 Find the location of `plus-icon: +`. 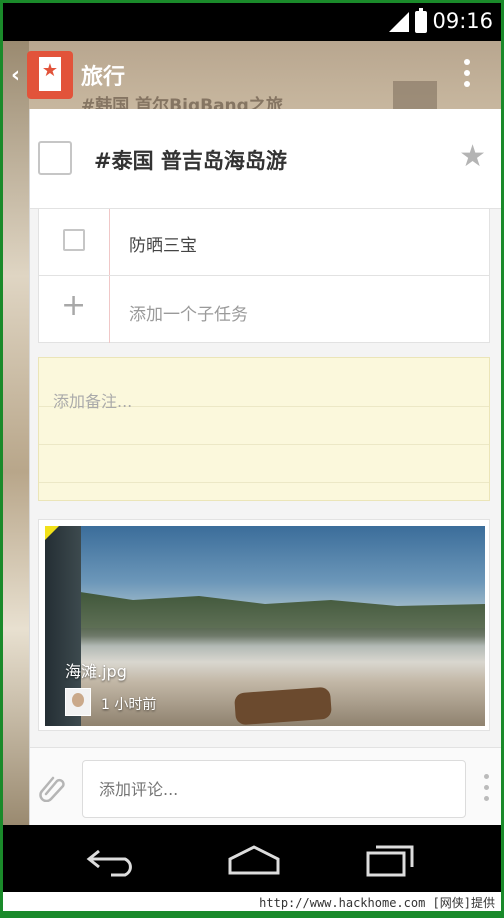

plus-icon: + is located at coordinates (73, 305).